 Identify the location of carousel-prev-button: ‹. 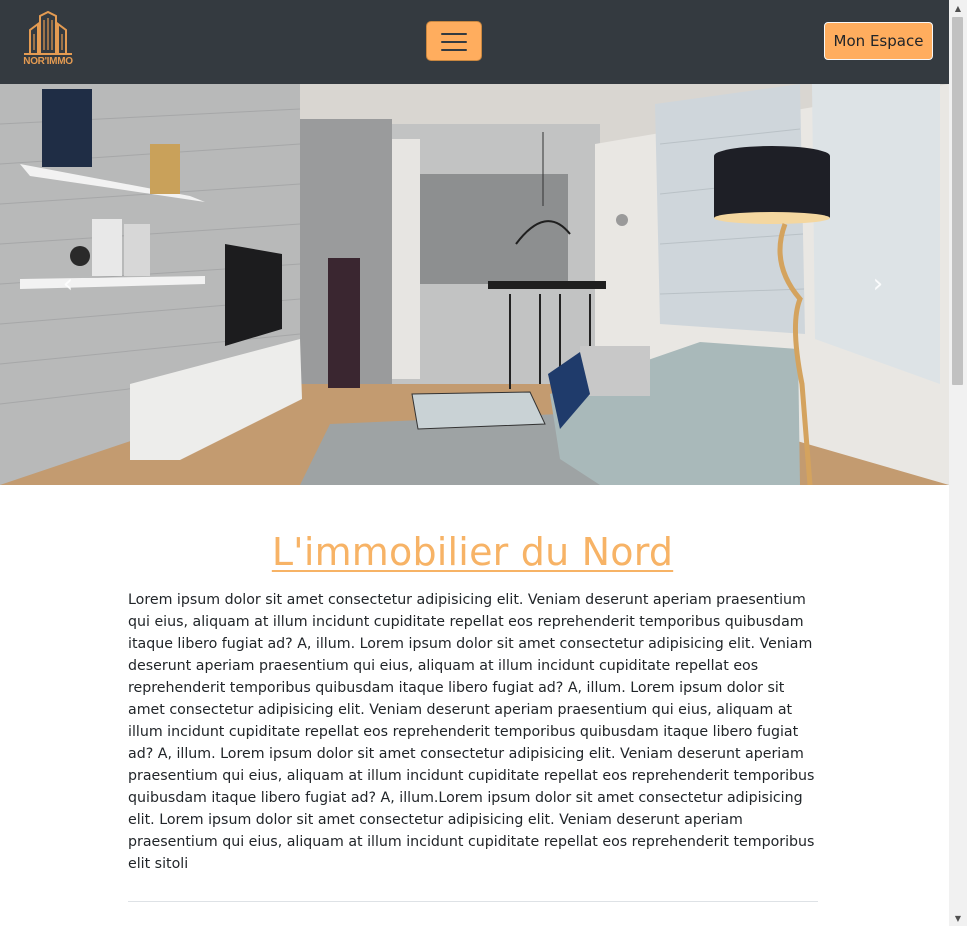
(68, 284).